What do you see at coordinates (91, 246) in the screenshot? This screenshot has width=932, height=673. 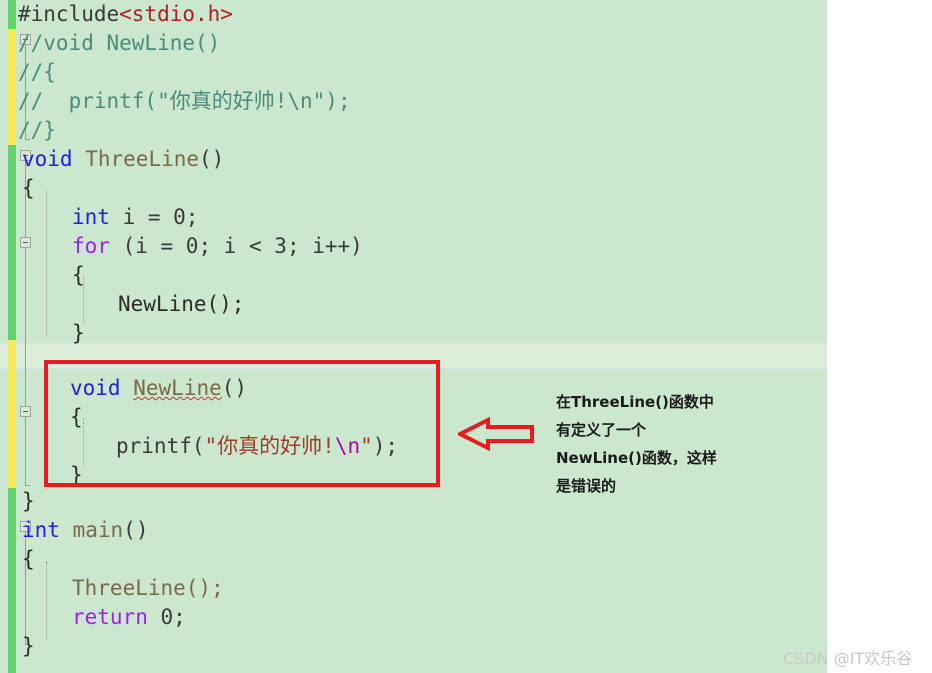 I see `keyword-for: for` at bounding box center [91, 246].